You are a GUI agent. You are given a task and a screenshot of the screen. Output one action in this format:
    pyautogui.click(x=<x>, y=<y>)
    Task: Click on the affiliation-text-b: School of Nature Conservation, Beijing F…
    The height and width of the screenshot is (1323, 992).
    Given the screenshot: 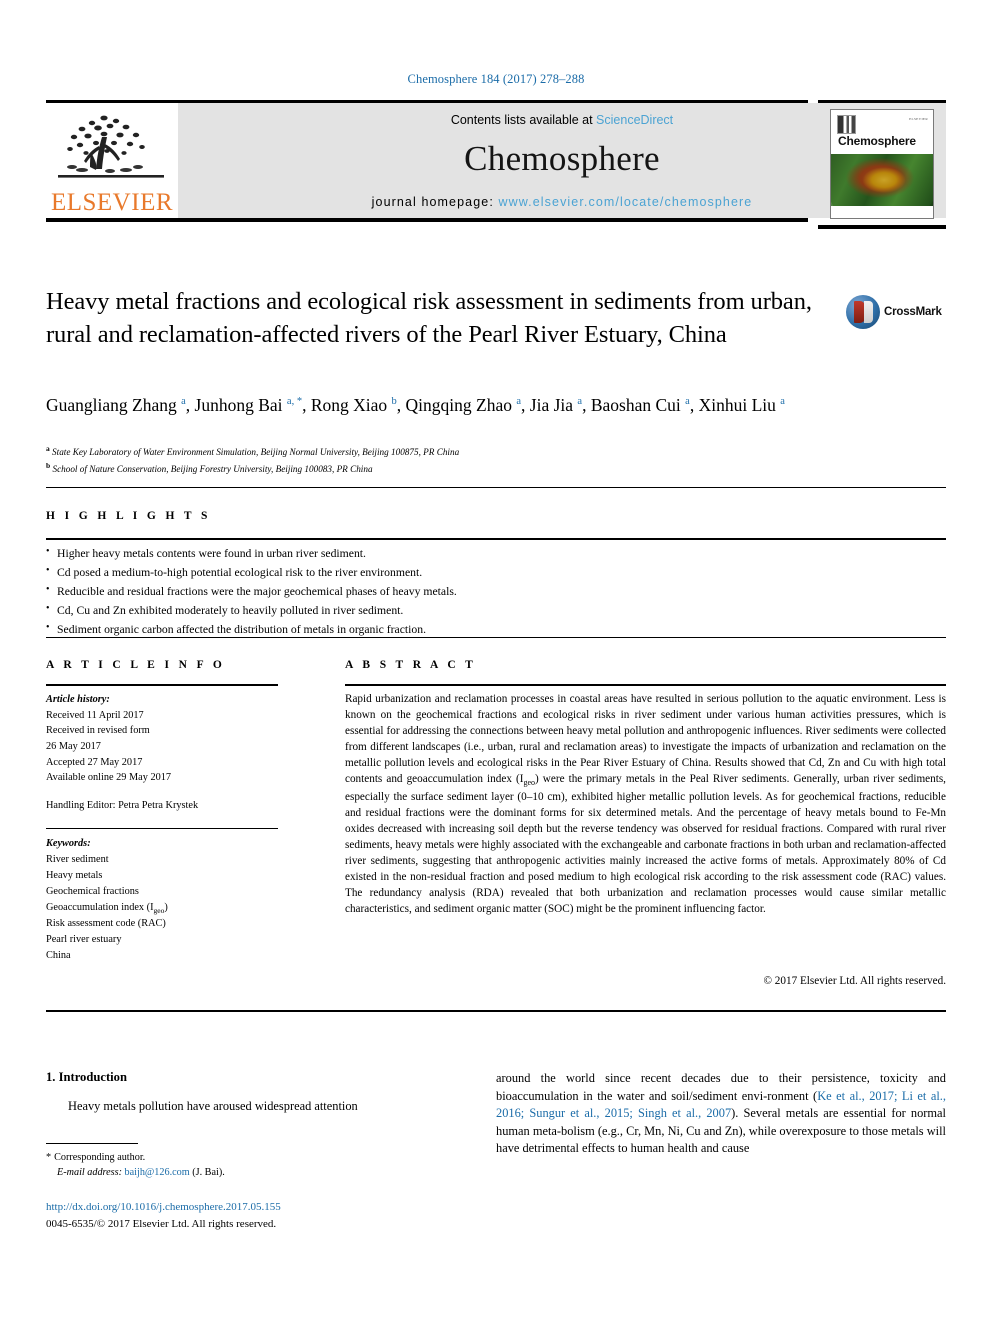 What is the action you would take?
    pyautogui.click(x=212, y=469)
    